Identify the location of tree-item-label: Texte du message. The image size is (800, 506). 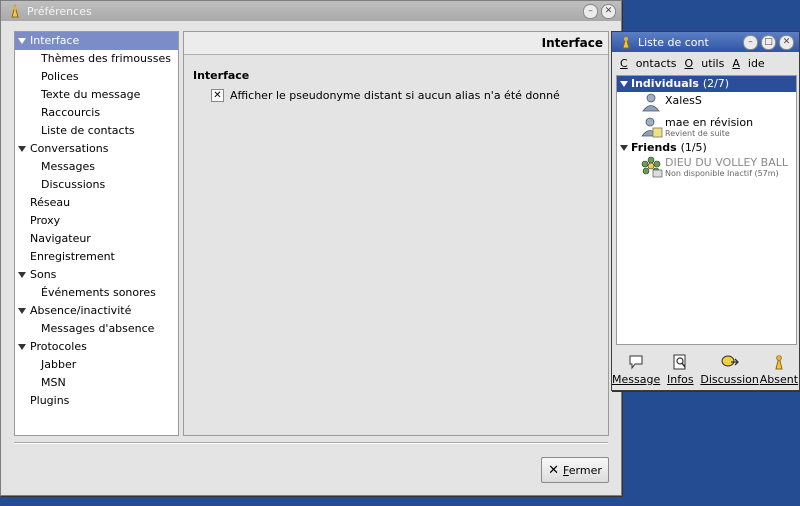
(91, 94).